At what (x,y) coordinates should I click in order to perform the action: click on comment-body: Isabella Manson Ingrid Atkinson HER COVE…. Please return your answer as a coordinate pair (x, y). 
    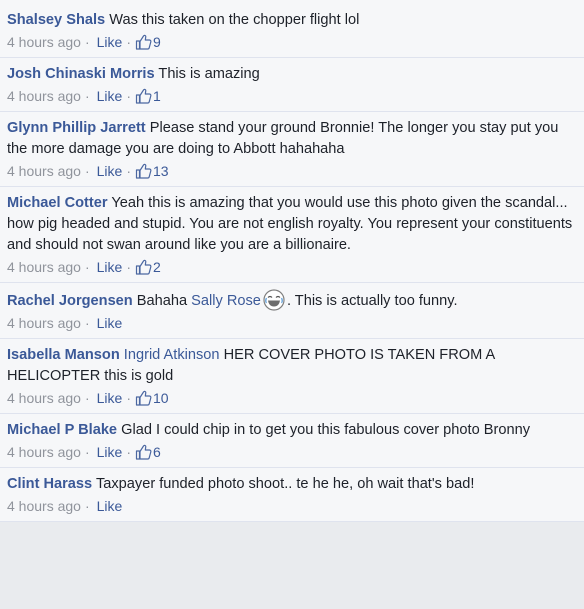
    Looking at the image, I should click on (292, 366).